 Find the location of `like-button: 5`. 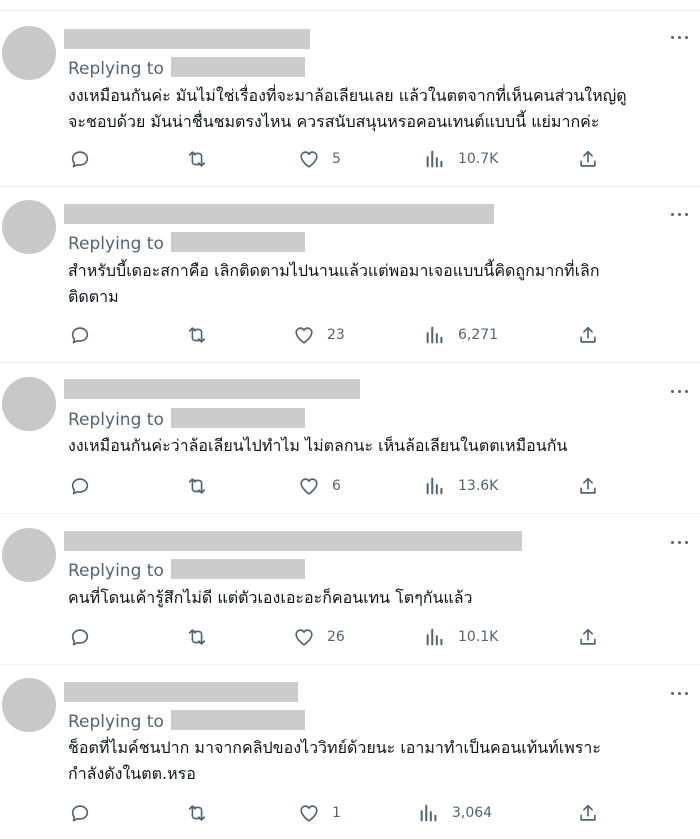

like-button: 5 is located at coordinates (319, 159).